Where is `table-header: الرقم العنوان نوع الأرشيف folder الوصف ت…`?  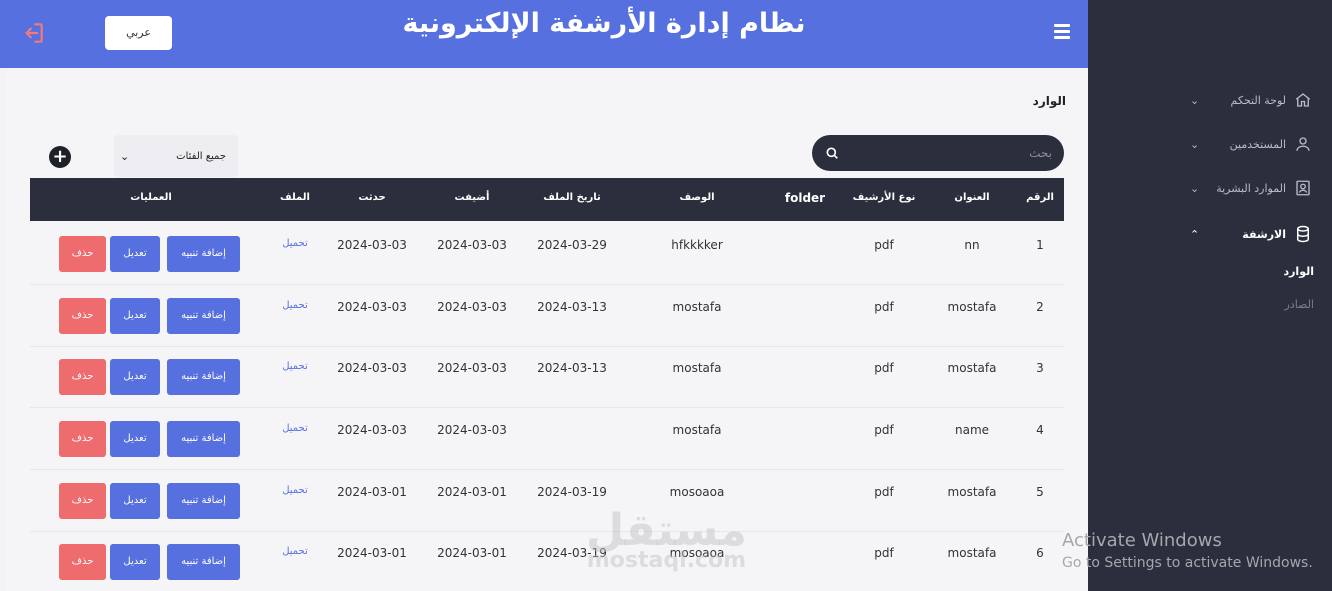
table-header: الرقم العنوان نوع الأرشيف folder الوصف ت… is located at coordinates (547, 199).